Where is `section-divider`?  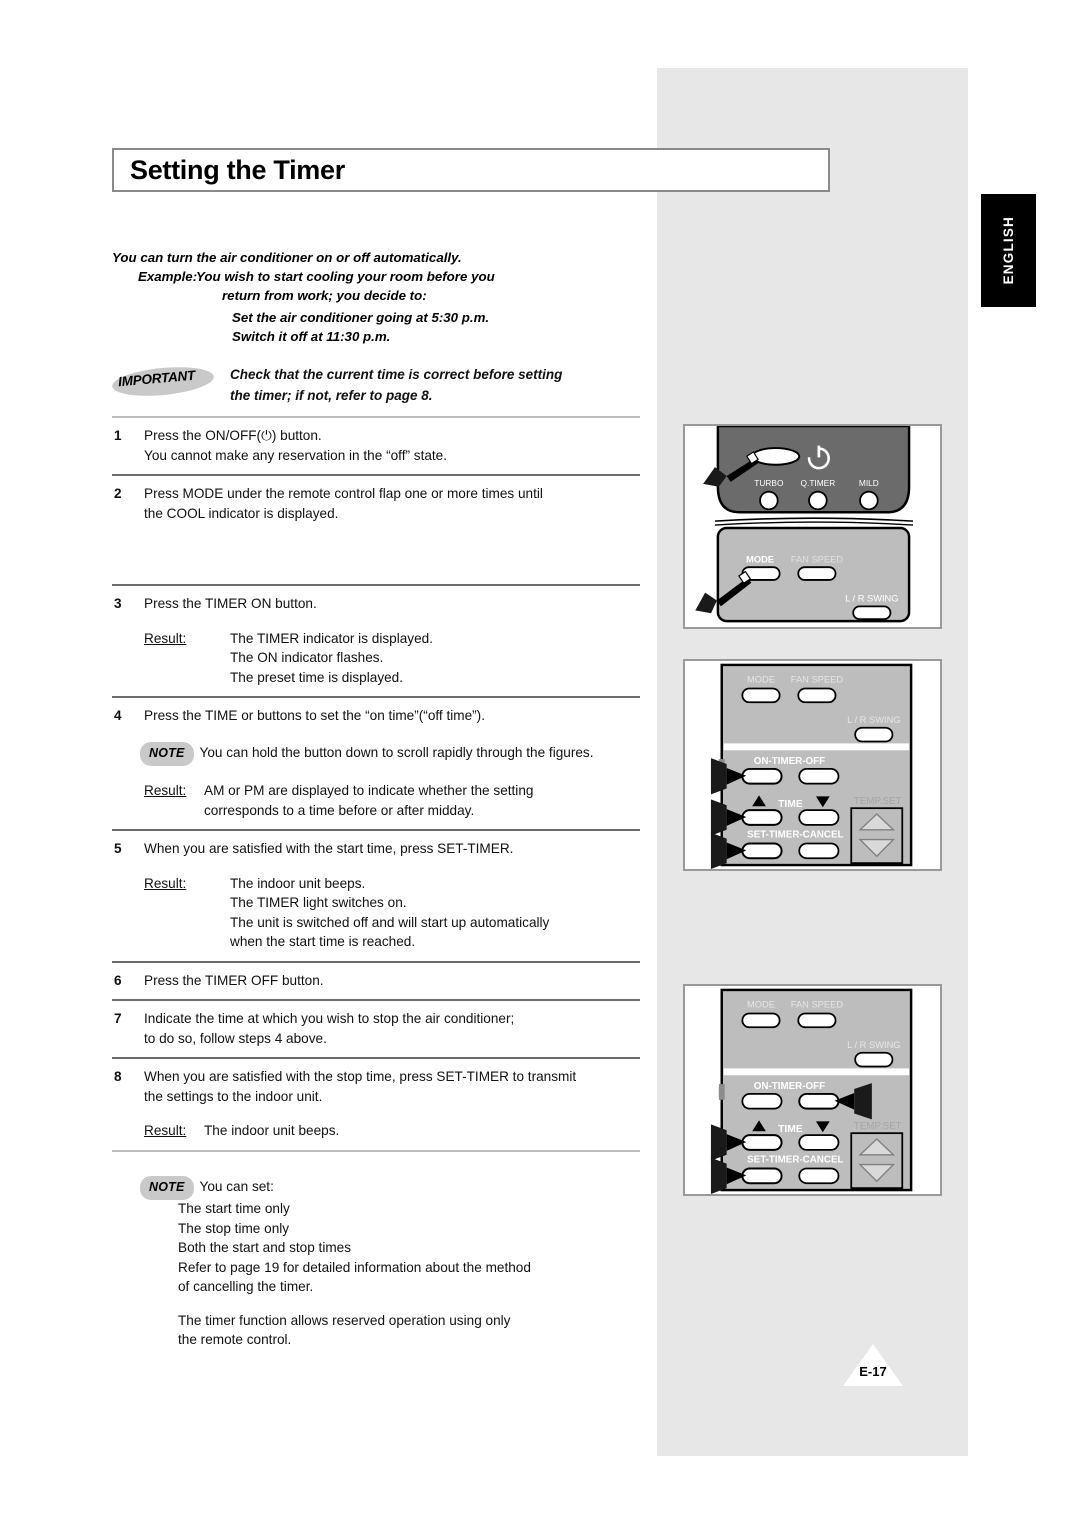 section-divider is located at coordinates (816, 747).